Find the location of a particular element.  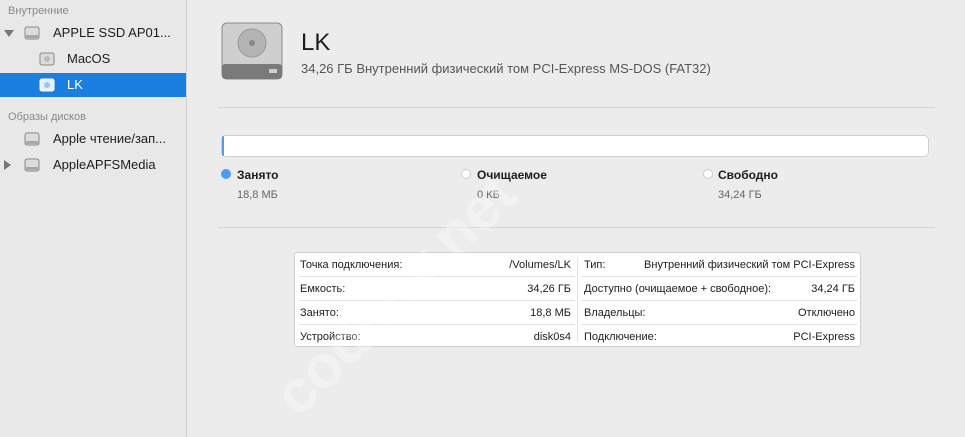

sidebar-item-apfs-media: AppleAPFSMedia is located at coordinates (93, 165).